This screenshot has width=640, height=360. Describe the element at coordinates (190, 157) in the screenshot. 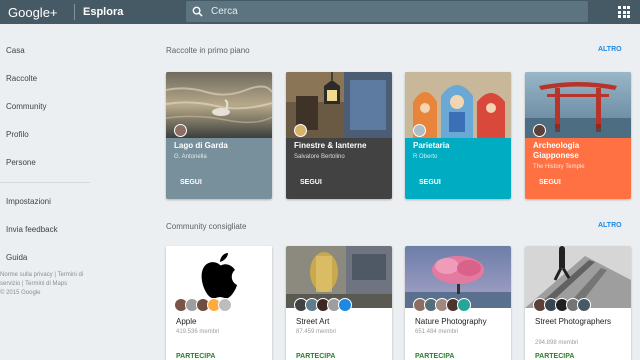

I see `collection-owner: G. Antonella` at that location.